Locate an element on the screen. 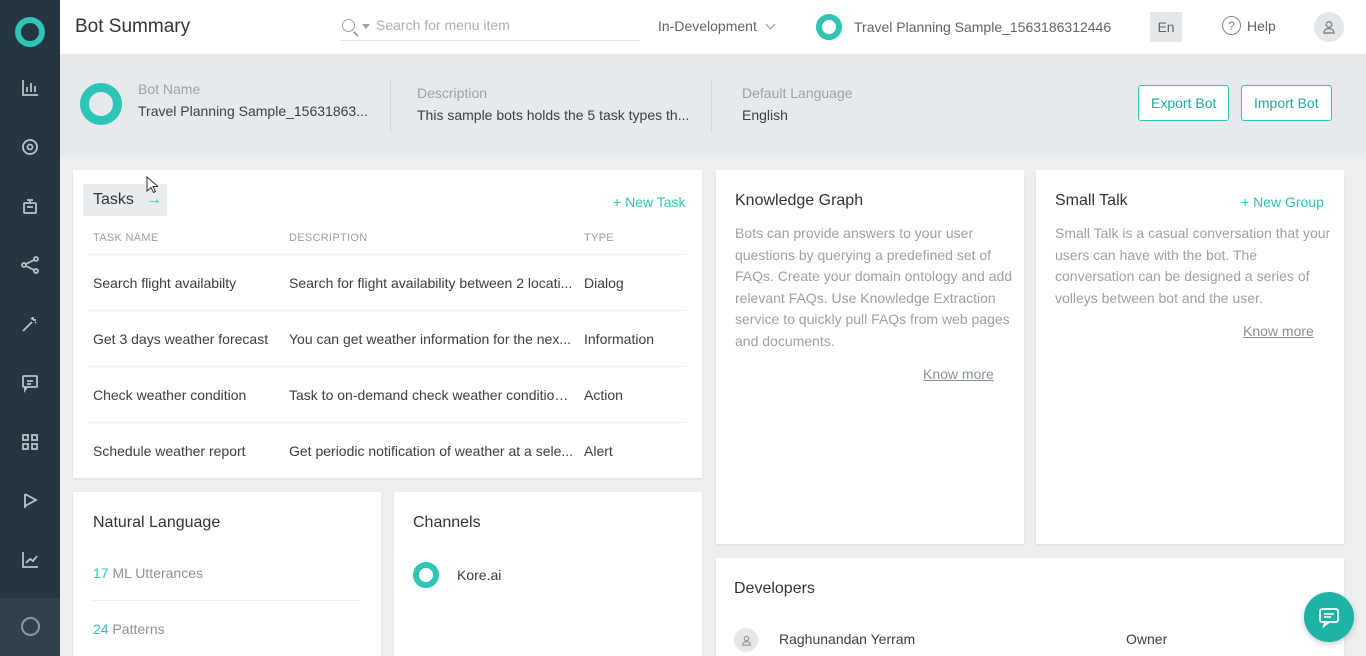 The width and height of the screenshot is (1366, 656). tasks-heading: Tasks is located at coordinates (113, 199).